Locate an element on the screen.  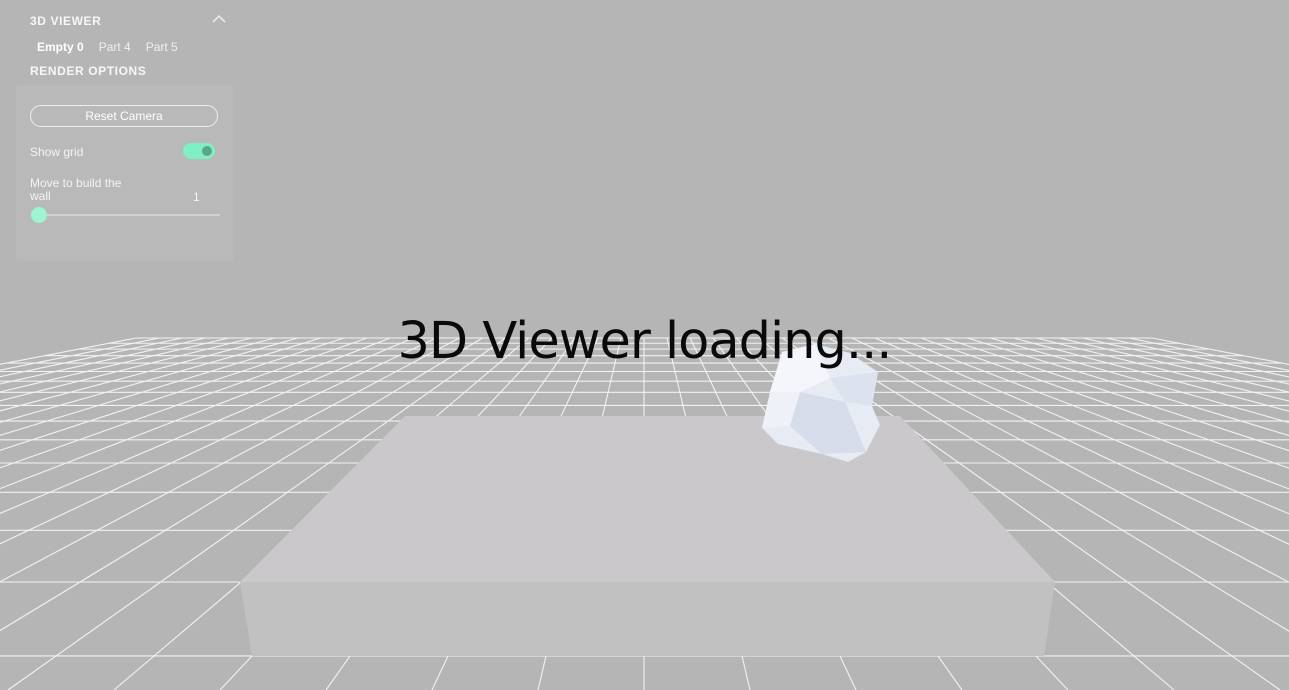
tab-empty-0: Empty 0 is located at coordinates (60, 47).